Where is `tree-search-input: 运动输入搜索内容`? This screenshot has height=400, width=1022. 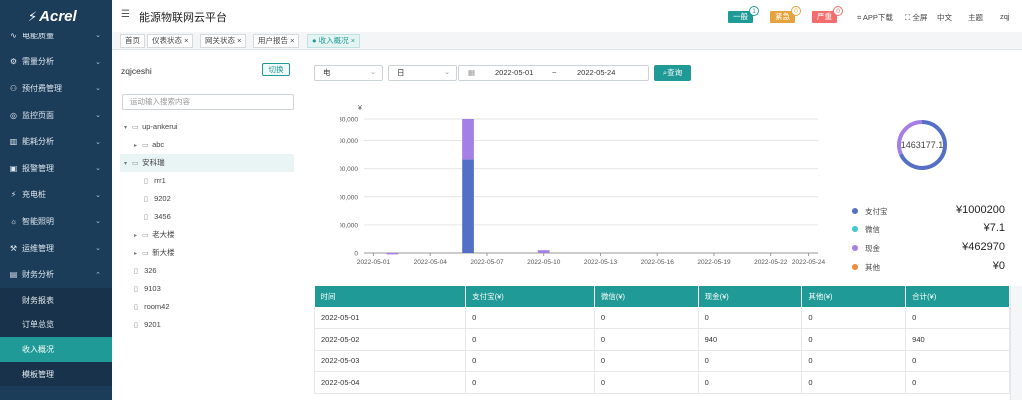
tree-search-input: 运动输入搜索内容 is located at coordinates (208, 102).